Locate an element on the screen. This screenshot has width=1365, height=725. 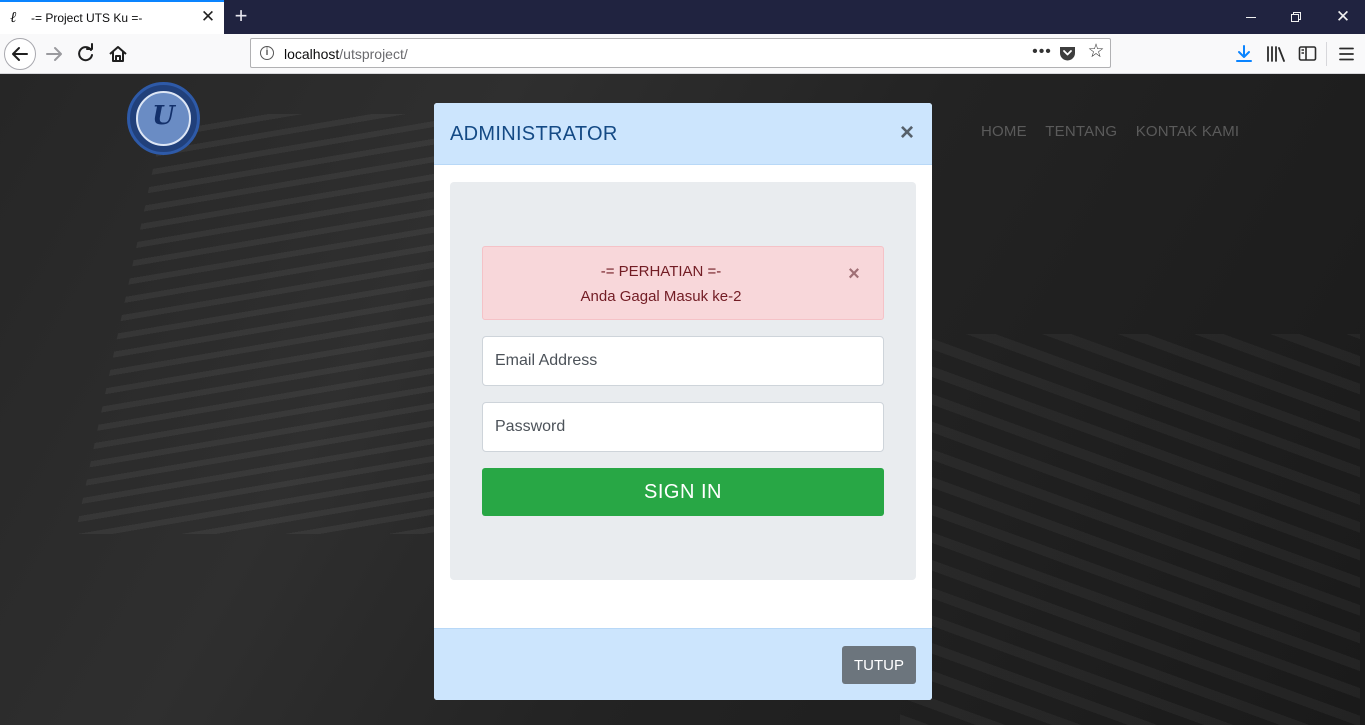
alert-title: -= PERHATIAN =- is located at coordinates (661, 271).